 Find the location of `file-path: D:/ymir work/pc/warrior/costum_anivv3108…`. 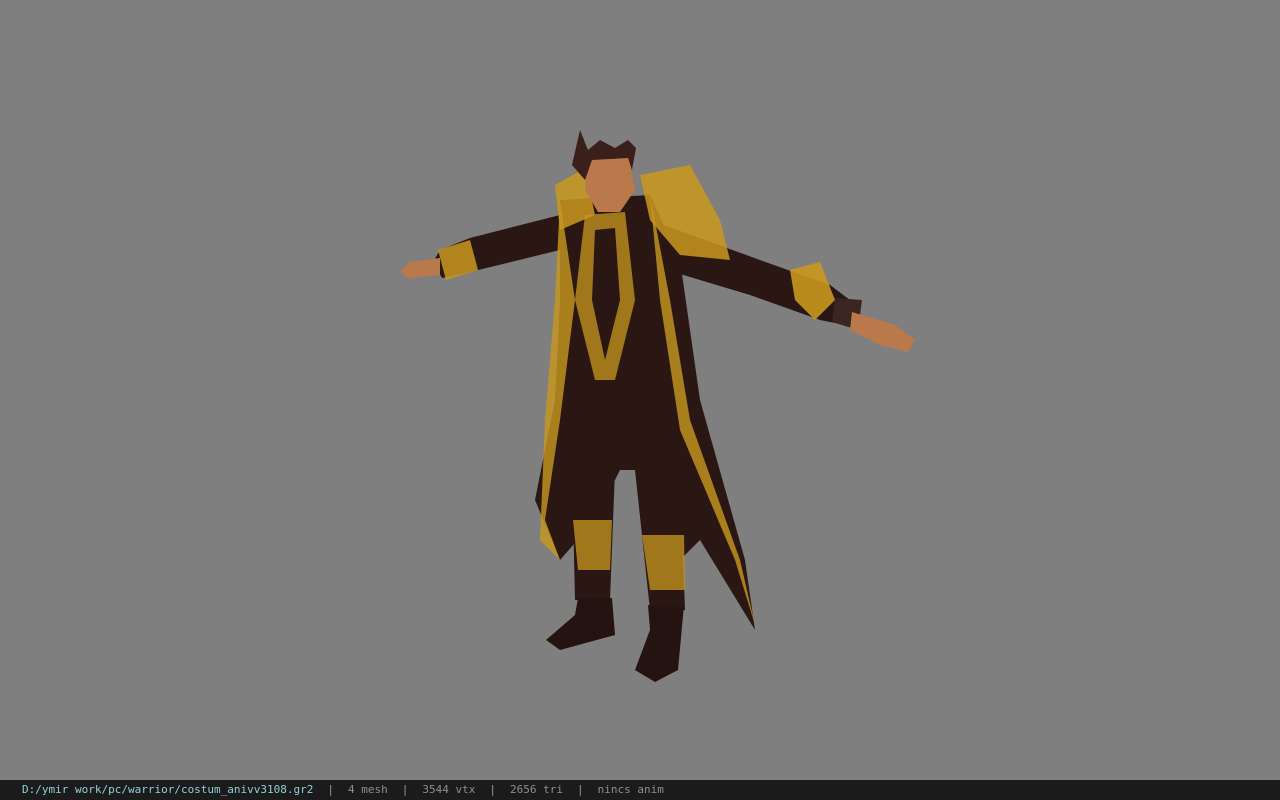

file-path: D:/ymir work/pc/warrior/costum_anivv3108… is located at coordinates (168, 789).